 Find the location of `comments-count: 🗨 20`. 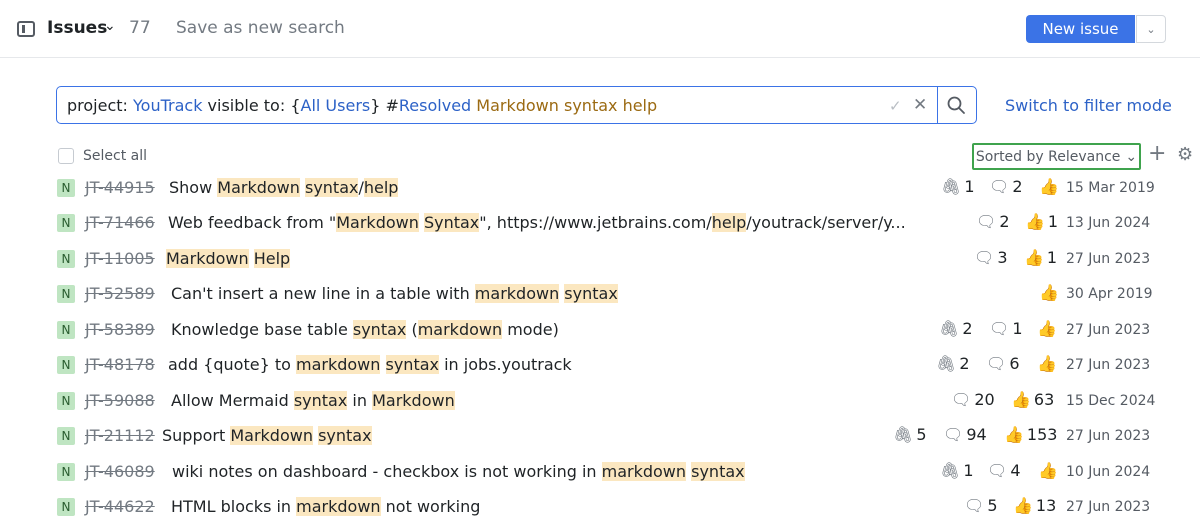

comments-count: 🗨 20 is located at coordinates (973, 399).